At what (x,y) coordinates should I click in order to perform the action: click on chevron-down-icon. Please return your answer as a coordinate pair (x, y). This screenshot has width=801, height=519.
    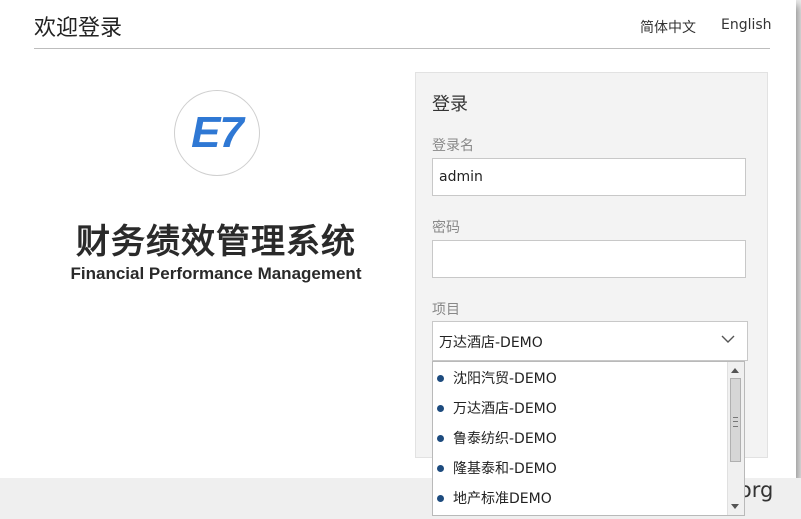
    Looking at the image, I should click on (728, 339).